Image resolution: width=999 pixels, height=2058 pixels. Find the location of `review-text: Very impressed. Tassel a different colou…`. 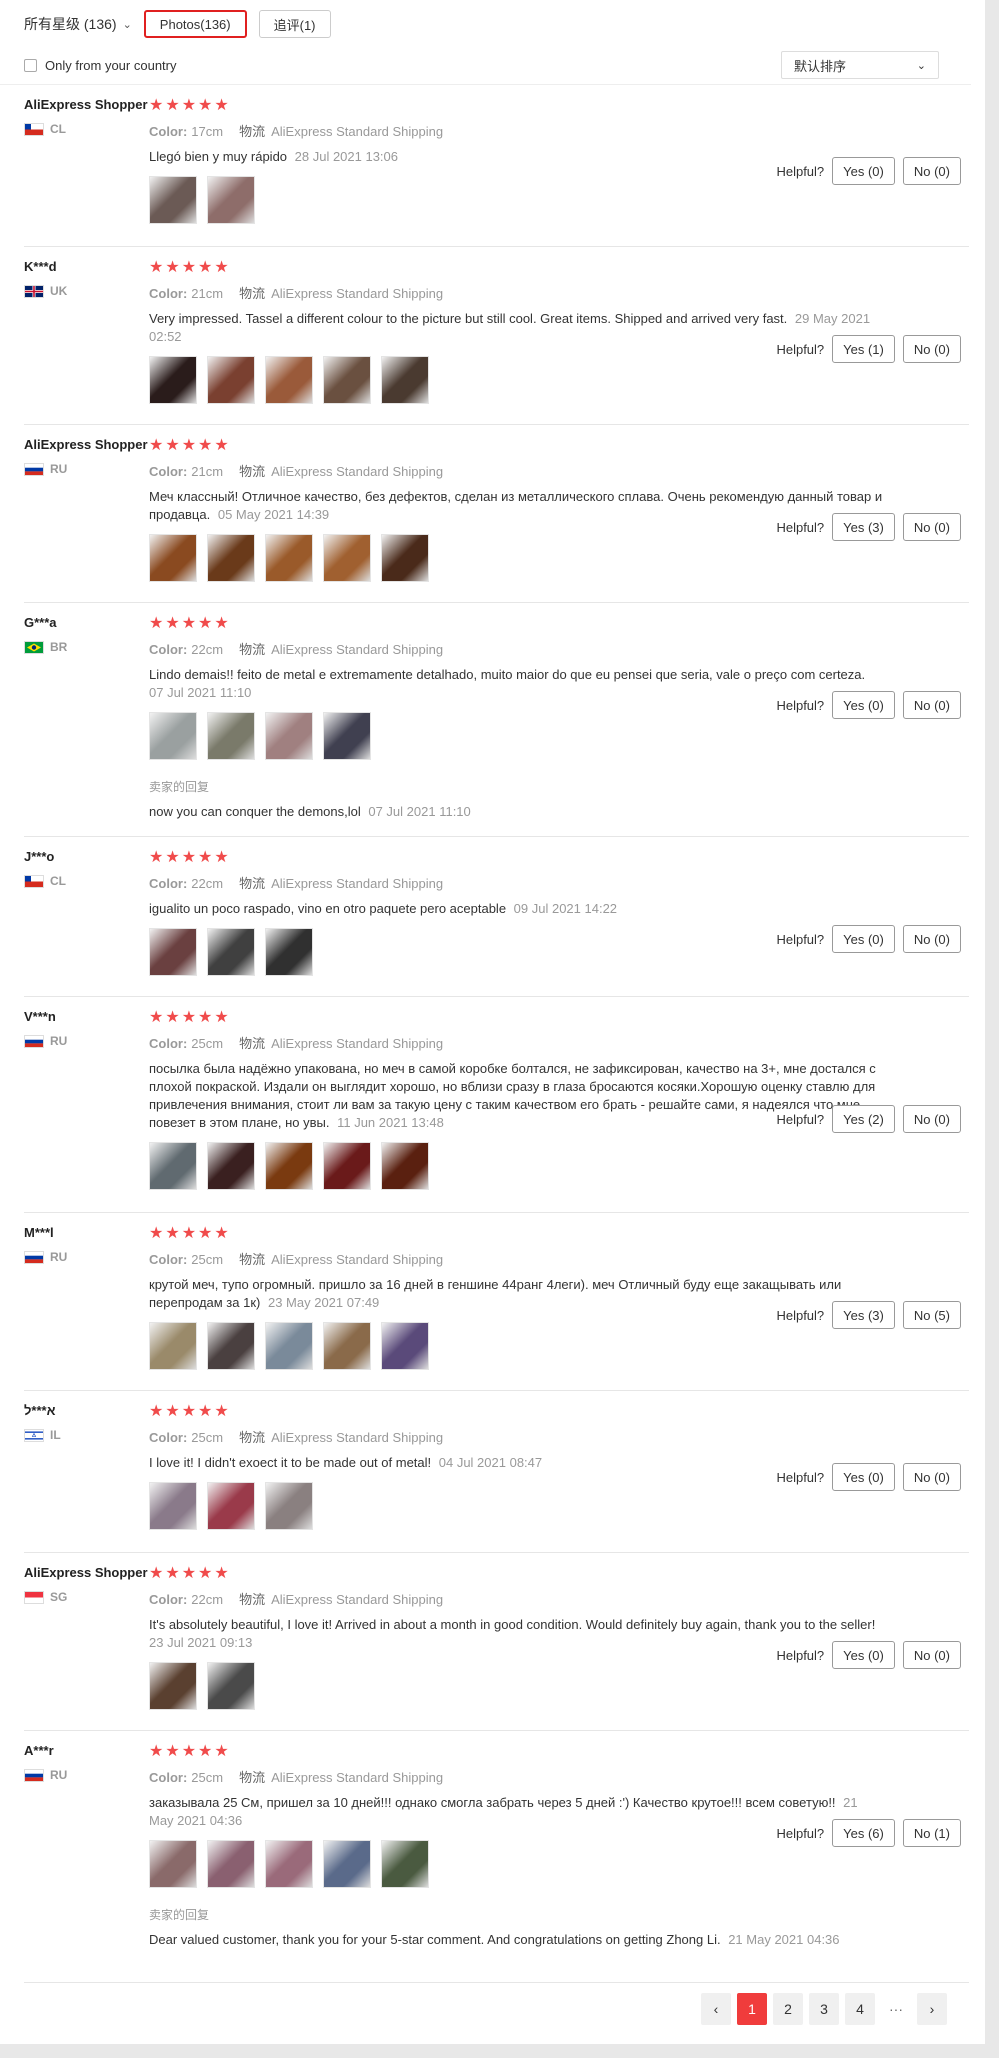

review-text: Very impressed. Tassel a different colou… is located at coordinates (516, 328).